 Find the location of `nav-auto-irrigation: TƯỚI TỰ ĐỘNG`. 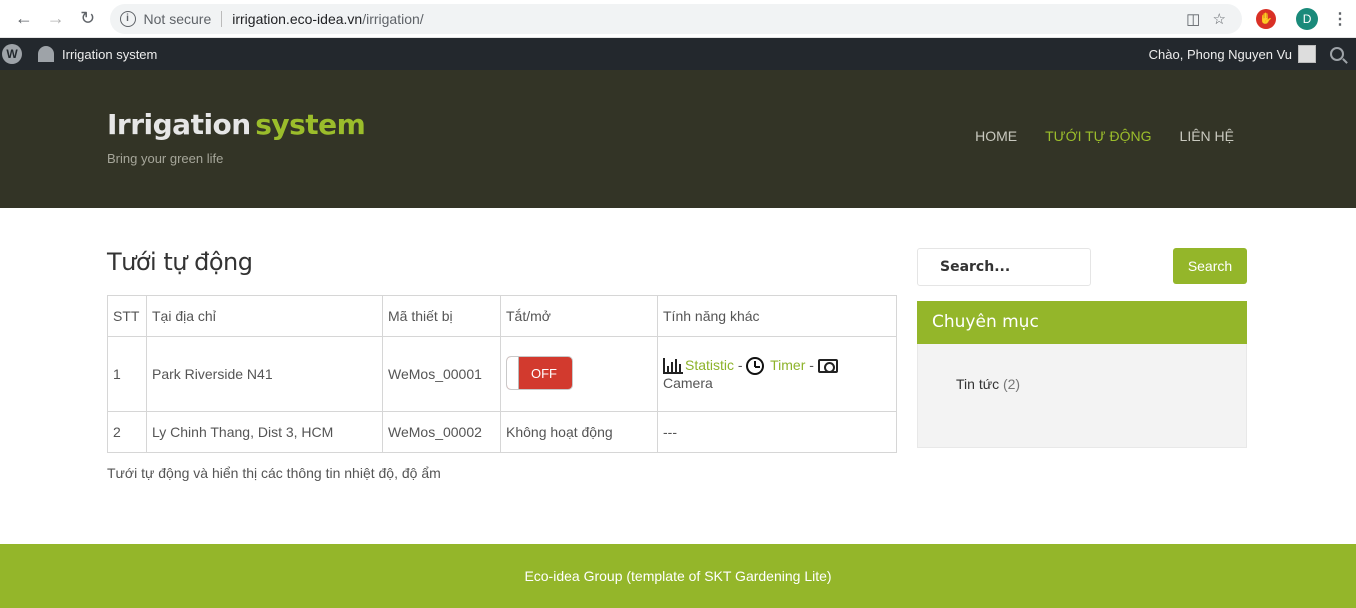

nav-auto-irrigation: TƯỚI TỰ ĐỘNG is located at coordinates (1098, 136).